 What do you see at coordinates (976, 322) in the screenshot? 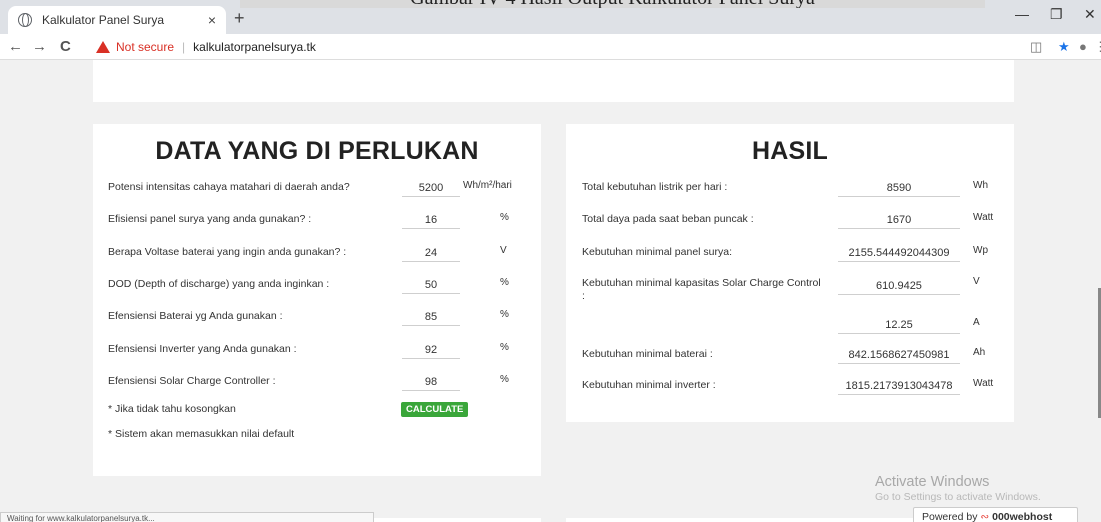
I see `unit-label: A` at bounding box center [976, 322].